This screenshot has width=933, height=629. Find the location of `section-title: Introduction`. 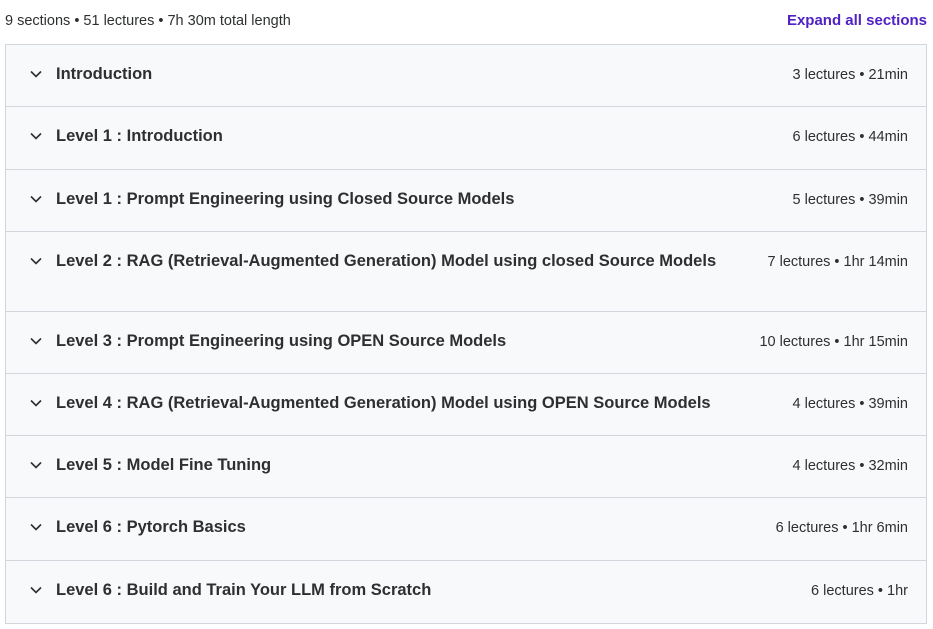

section-title: Introduction is located at coordinates (104, 74).